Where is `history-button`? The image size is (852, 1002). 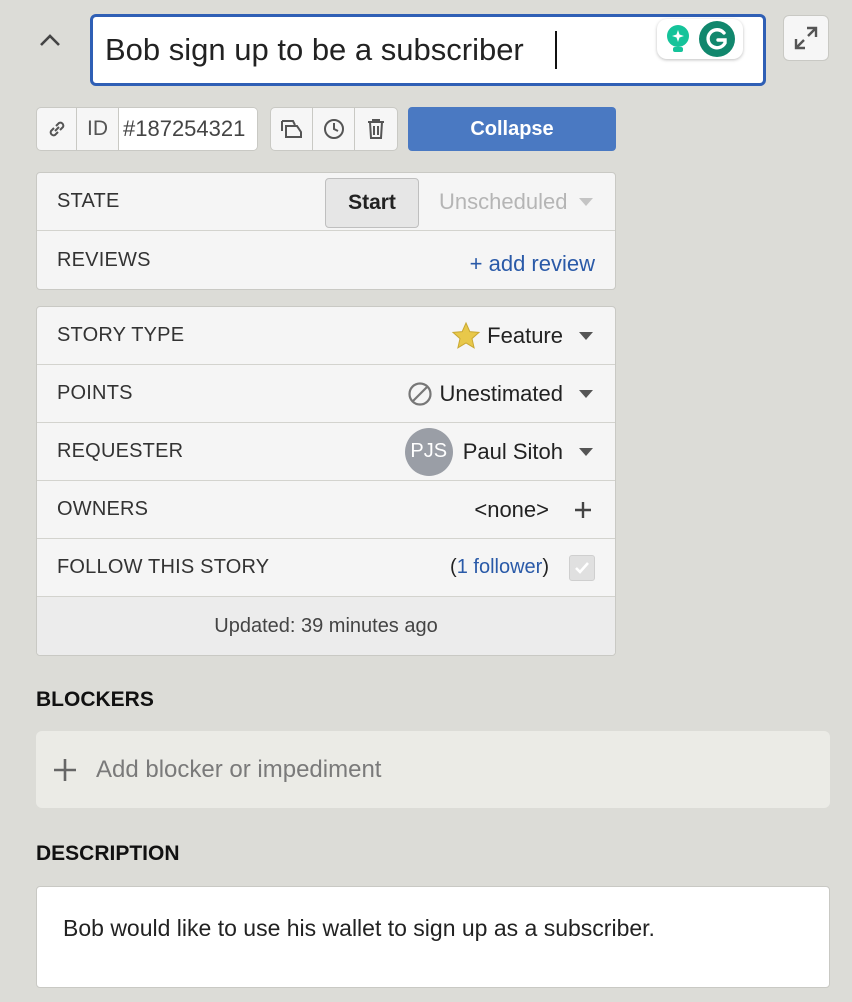
history-button is located at coordinates (334, 129).